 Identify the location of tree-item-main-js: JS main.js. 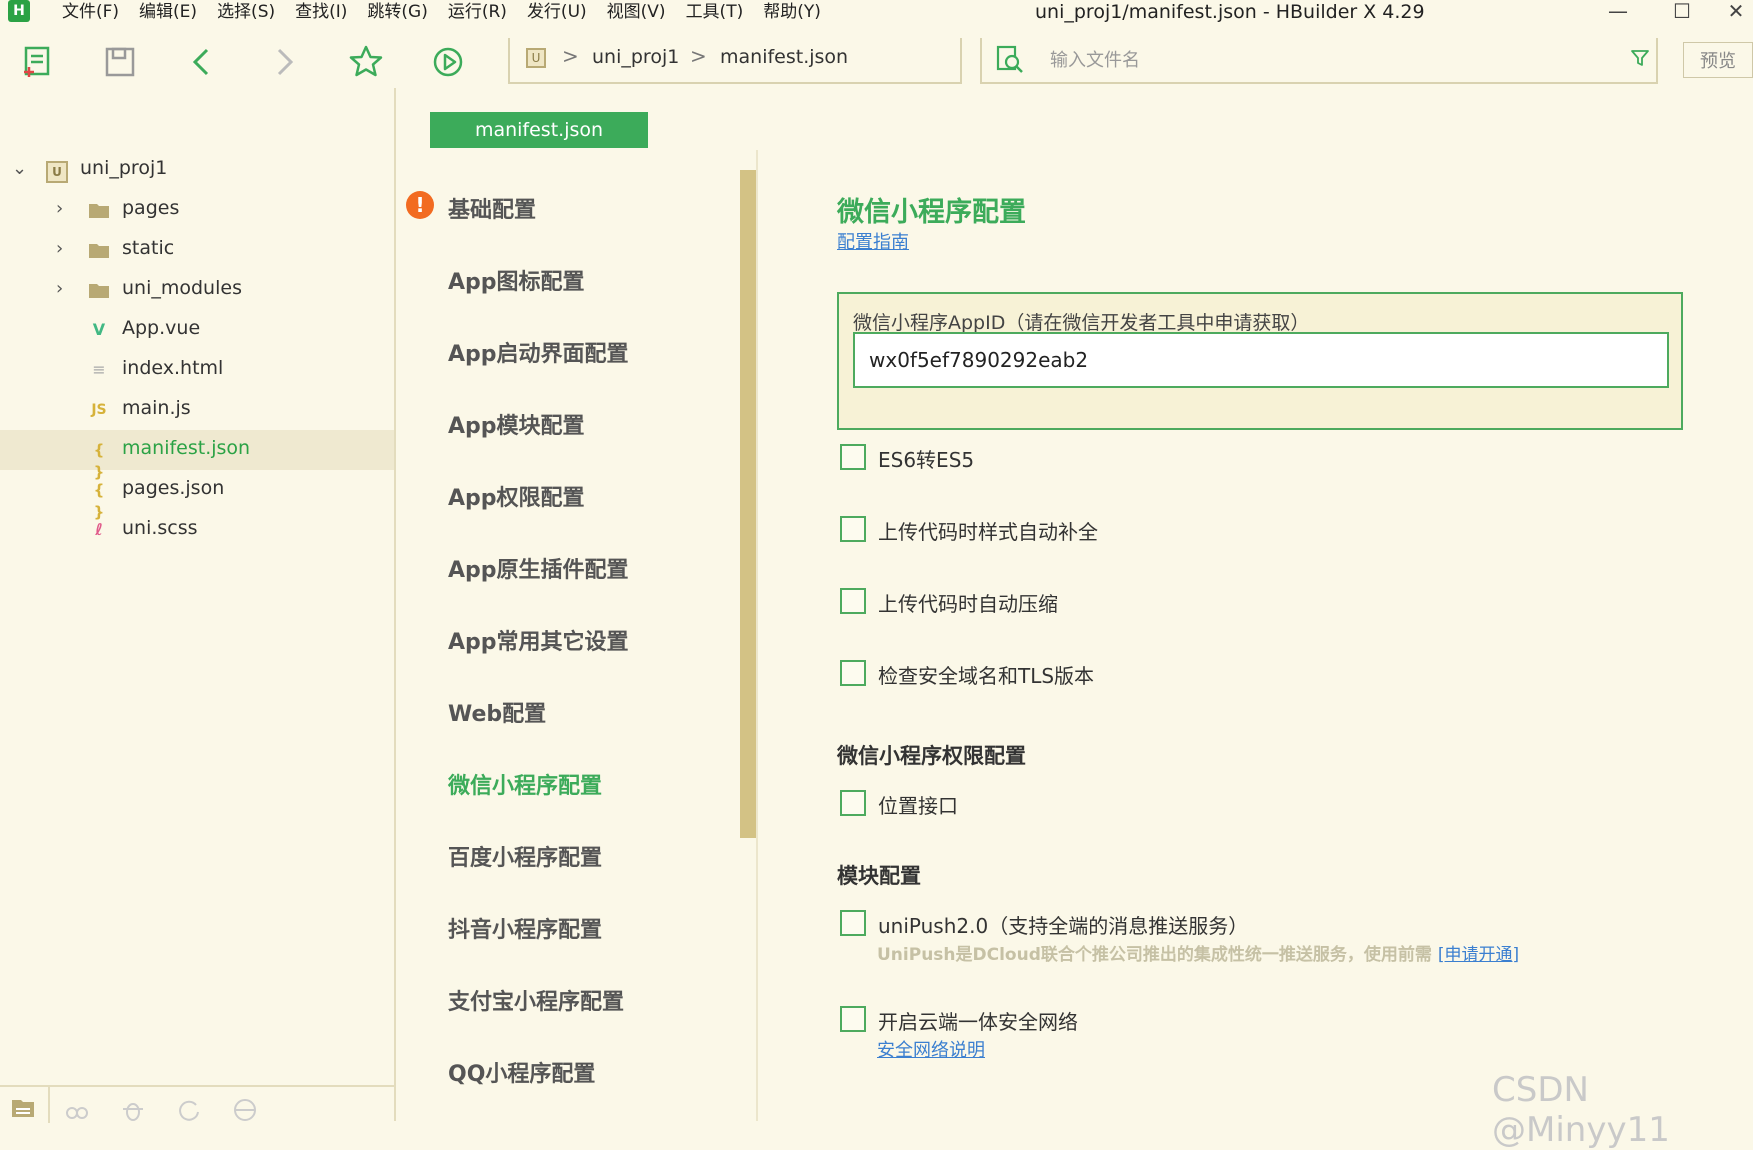
(197, 410).